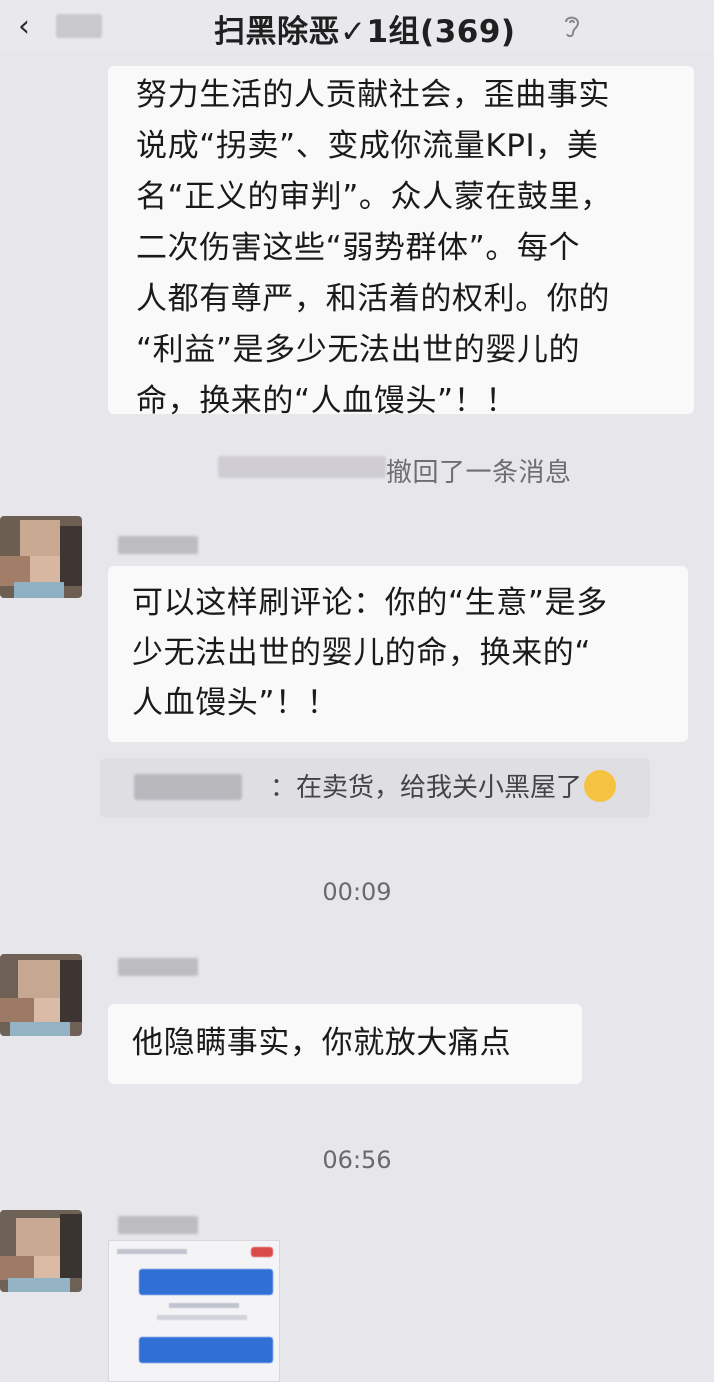  What do you see at coordinates (345, 1044) in the screenshot?
I see `message-bubble: 他隐瞒事实，你就放大痛点` at bounding box center [345, 1044].